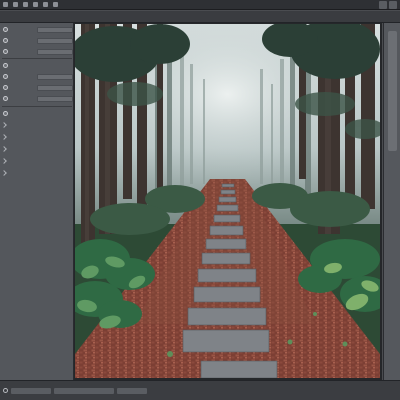 The height and width of the screenshot is (400, 400). Describe the element at coordinates (393, 5) in the screenshot. I see `maximize-button` at that location.